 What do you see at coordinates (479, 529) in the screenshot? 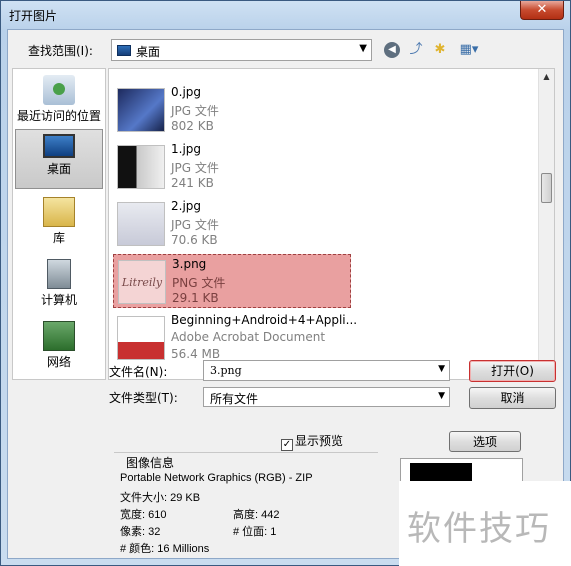
I see `watermark-text: 软件技巧` at bounding box center [479, 529].